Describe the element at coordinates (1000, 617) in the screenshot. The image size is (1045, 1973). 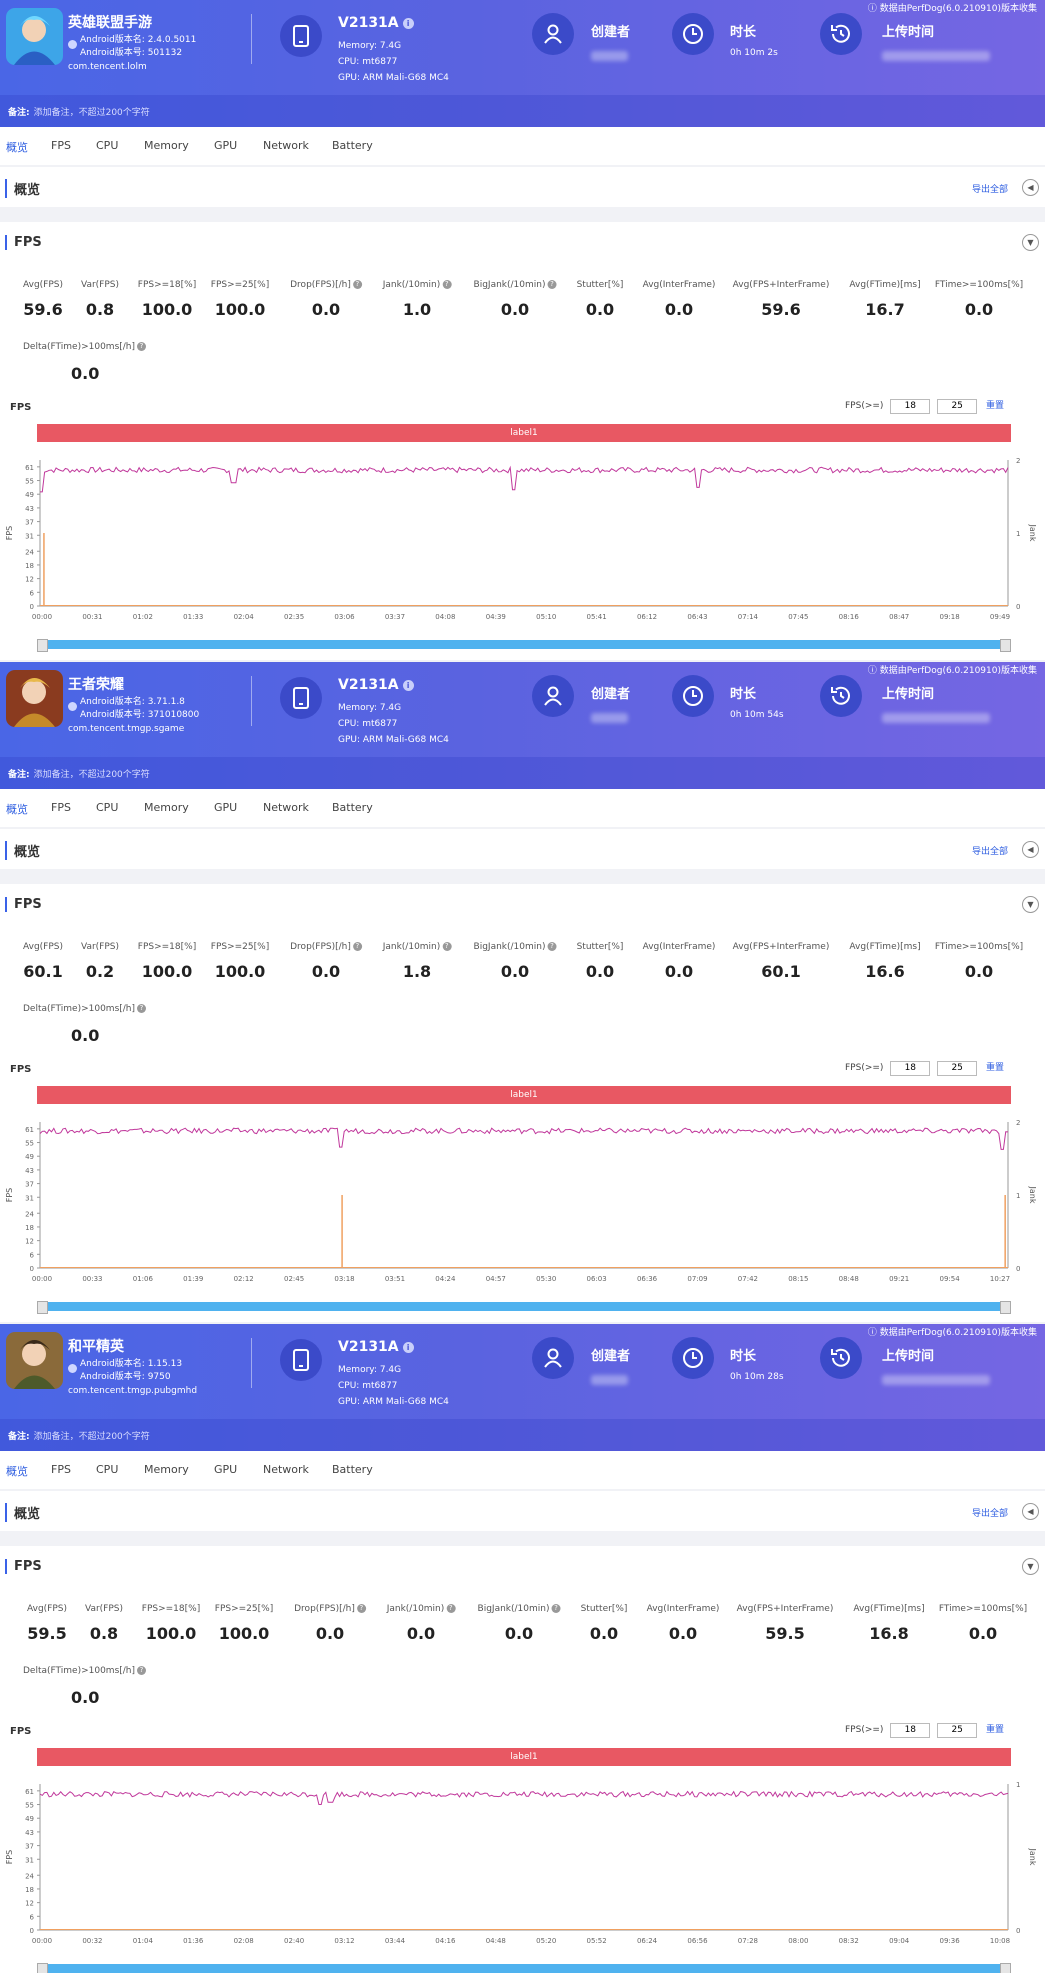
I see `x-tick-label: 09:49` at that location.